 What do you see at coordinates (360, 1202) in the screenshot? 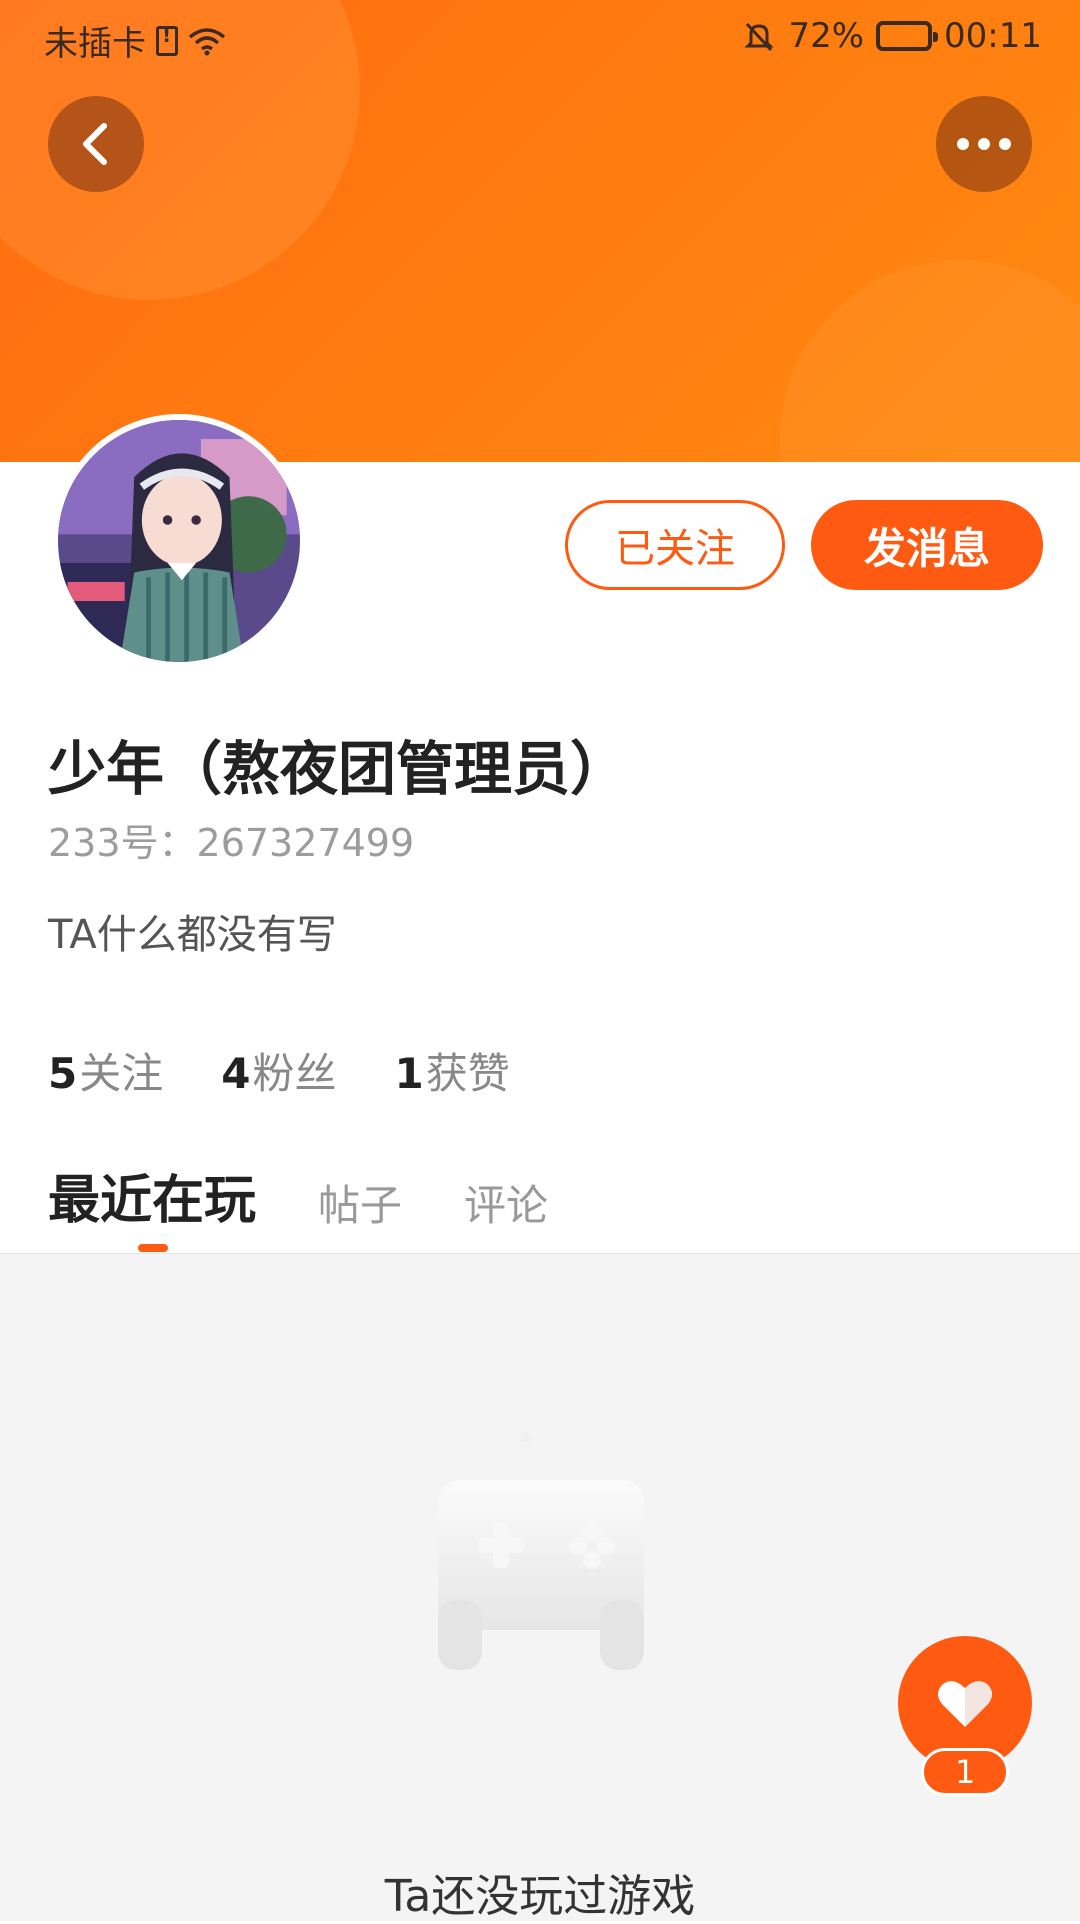
I see `tab-posts: 帖子` at bounding box center [360, 1202].